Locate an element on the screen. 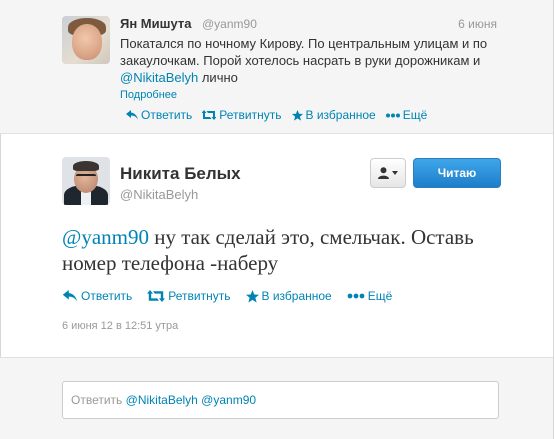  user-actions-dropdown is located at coordinates (388, 173).